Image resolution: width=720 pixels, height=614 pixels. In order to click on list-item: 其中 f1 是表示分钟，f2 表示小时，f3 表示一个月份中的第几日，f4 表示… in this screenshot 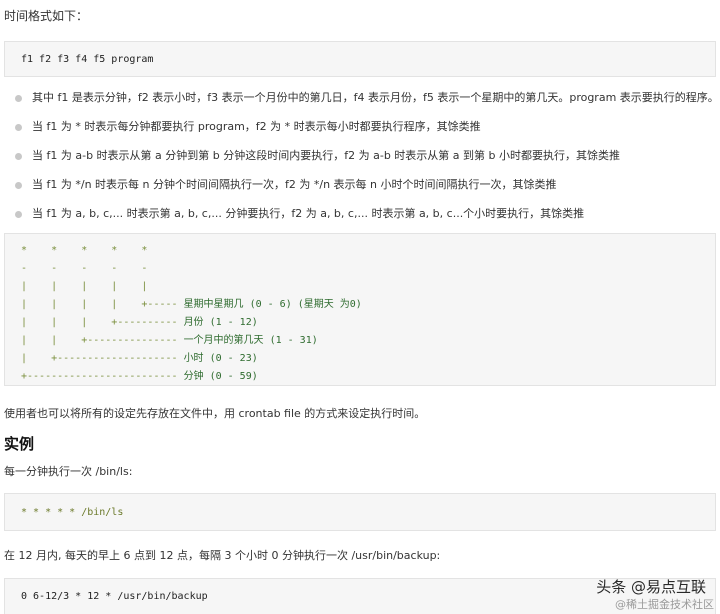, I will do `click(361, 102)`.